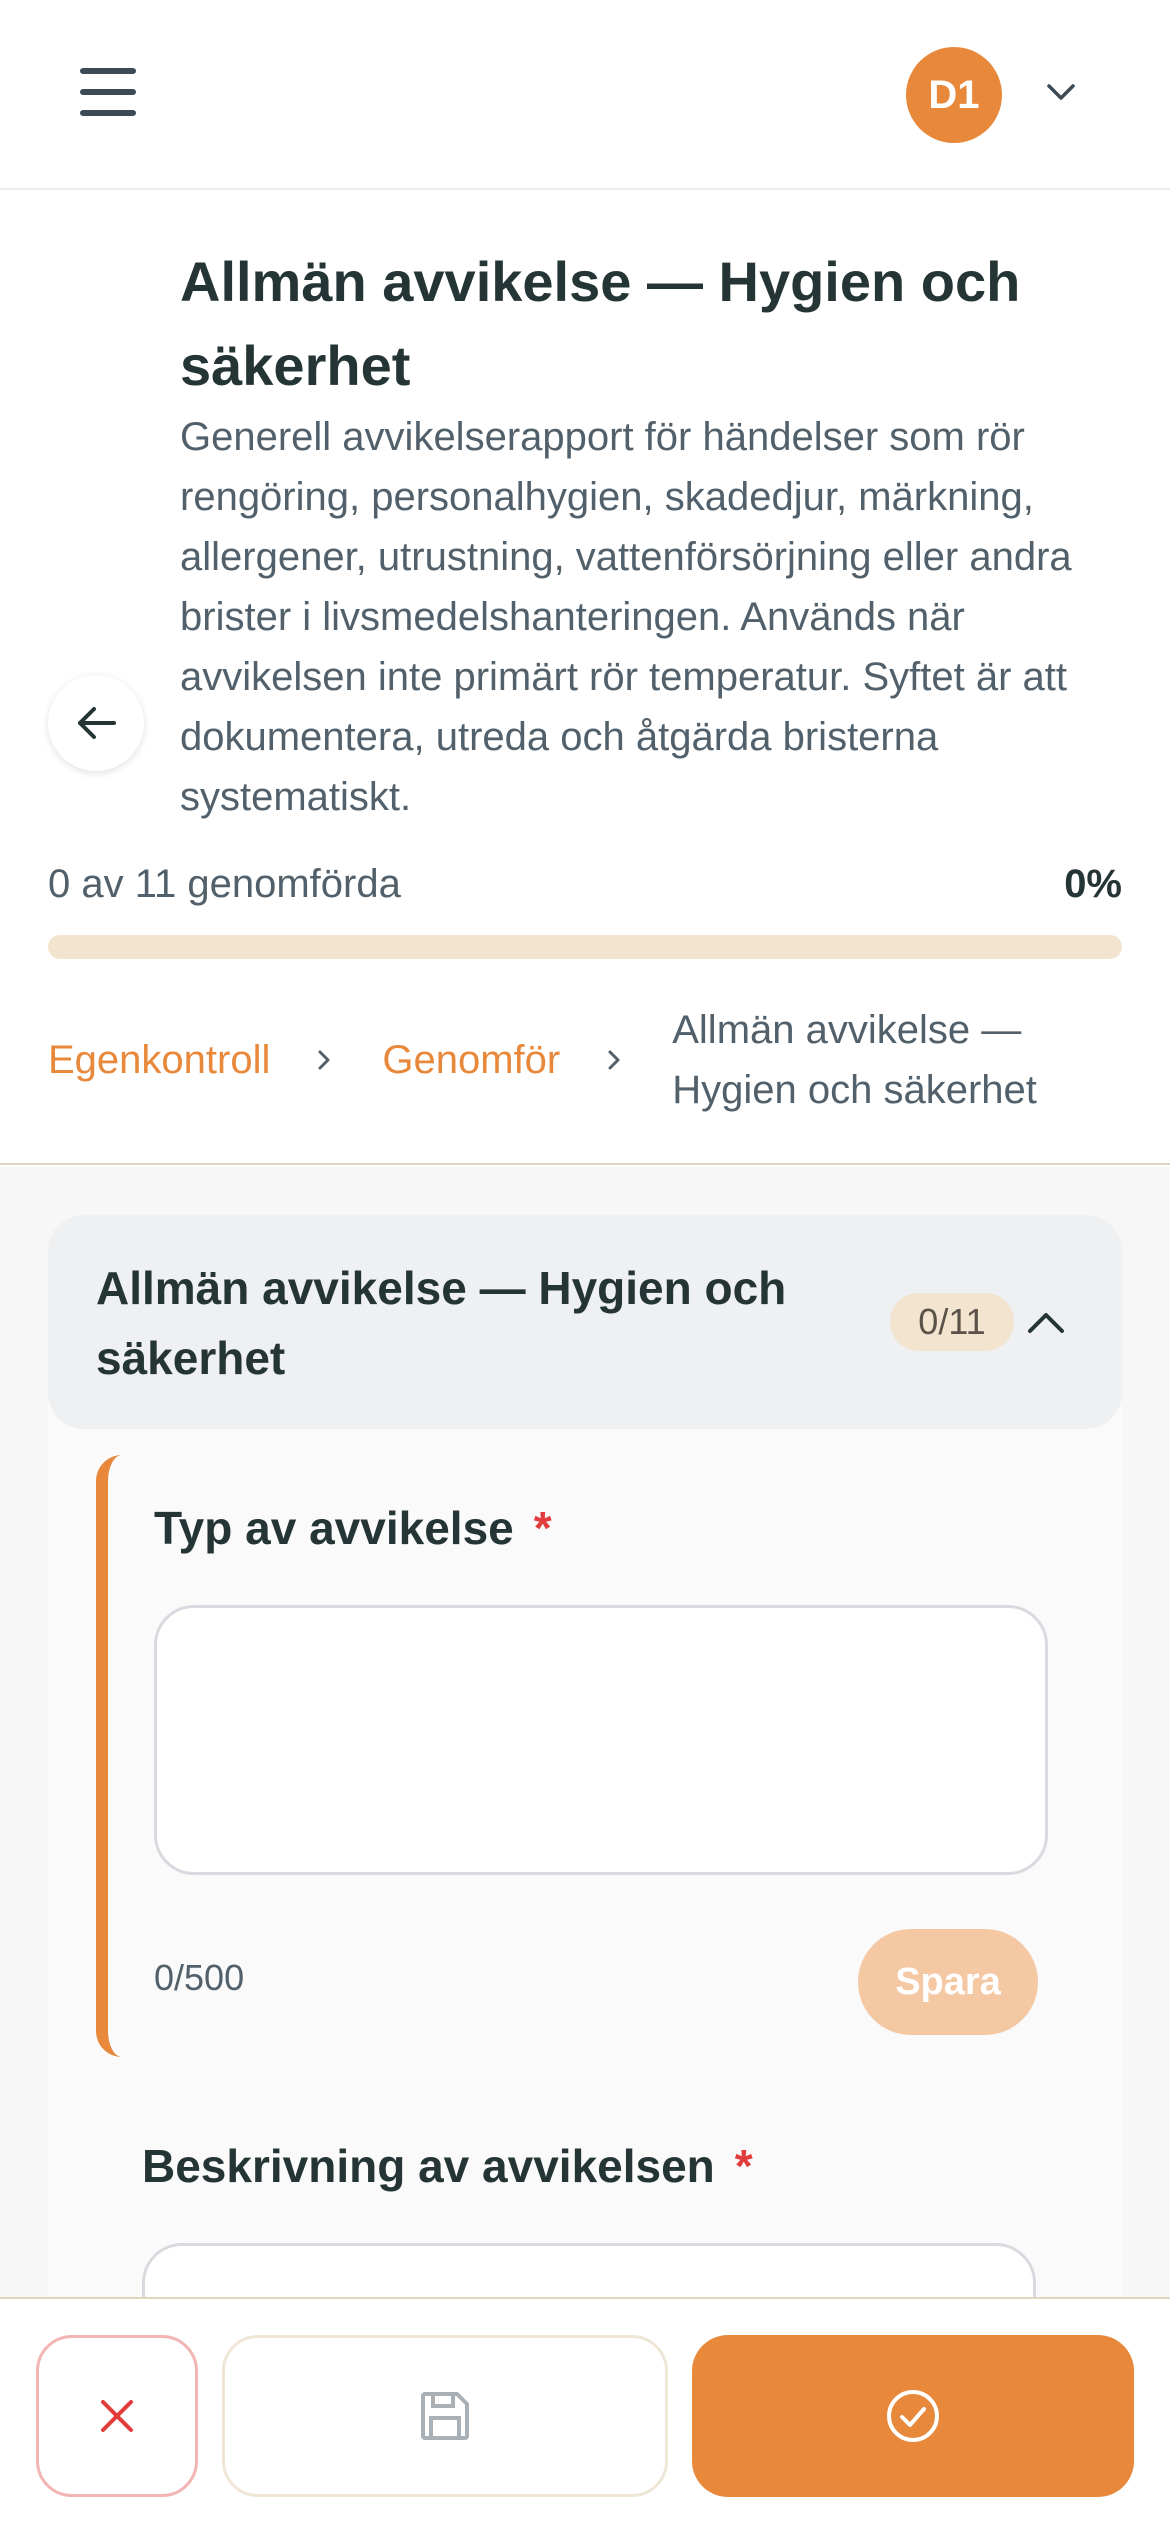 This screenshot has width=1170, height=2532. I want to click on chevron-up-icon, so click(1046, 1321).